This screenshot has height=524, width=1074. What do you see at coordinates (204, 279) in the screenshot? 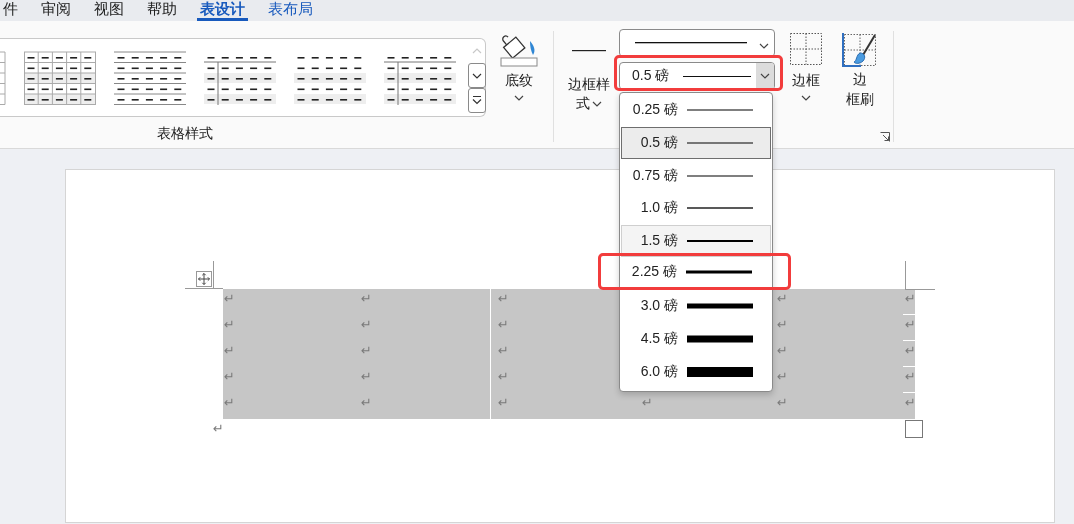
I see `move-handle-icon` at bounding box center [204, 279].